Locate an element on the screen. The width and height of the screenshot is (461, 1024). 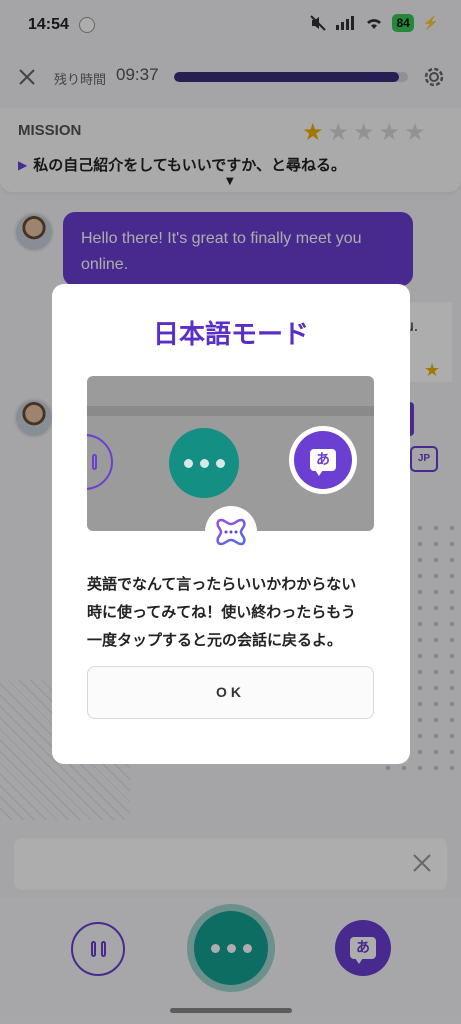
logo-shape is located at coordinates (231, 532).